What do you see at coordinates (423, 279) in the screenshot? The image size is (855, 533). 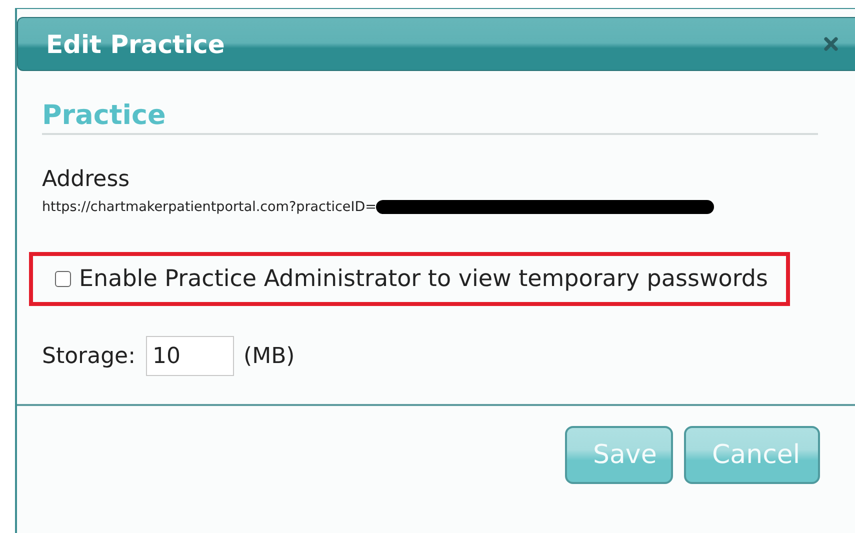 I see `checkbox-label: Enable Practice Administrator to view temporary passwords` at bounding box center [423, 279].